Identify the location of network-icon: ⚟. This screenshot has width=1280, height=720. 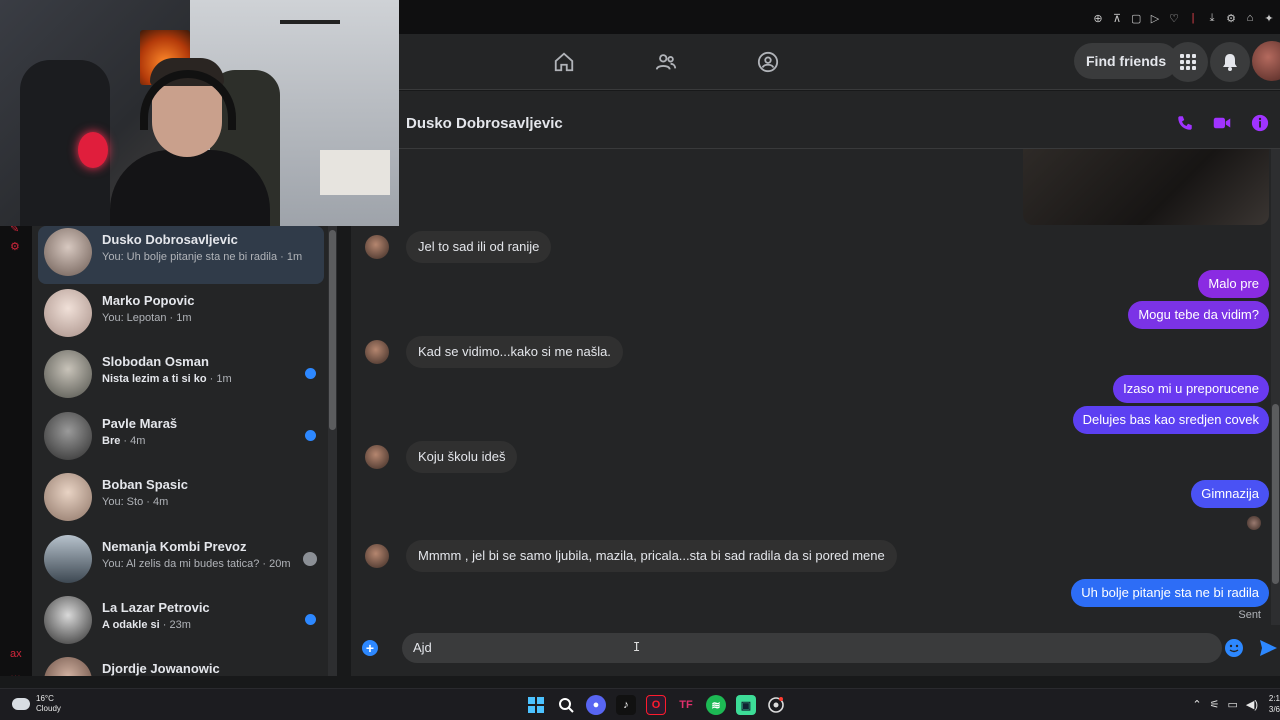
(1215, 704).